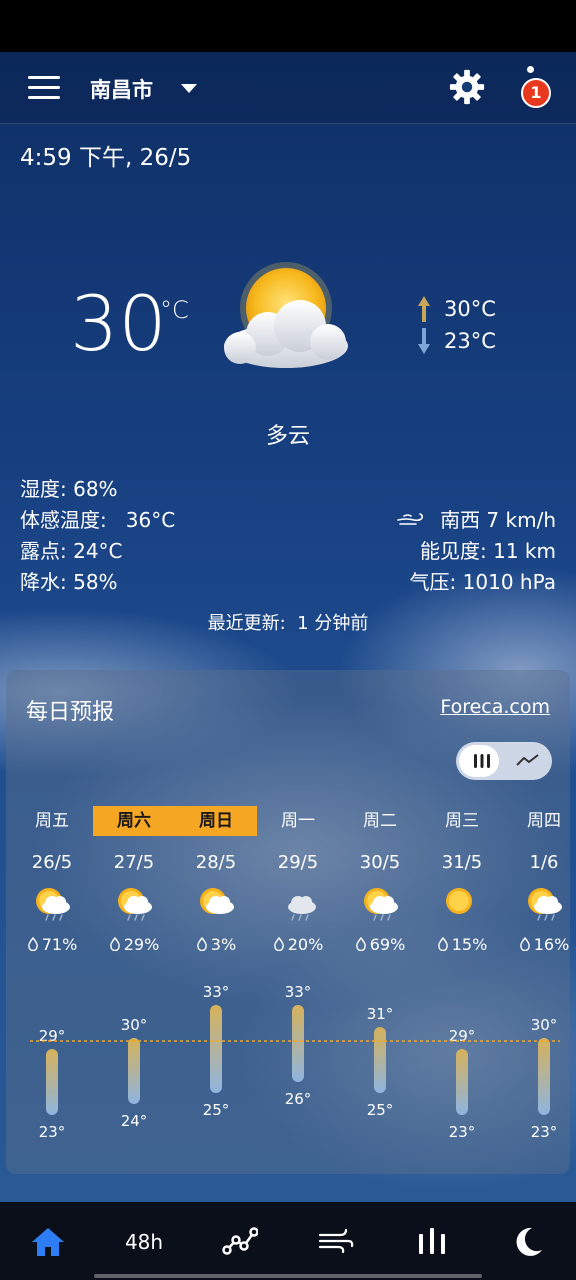 The width and height of the screenshot is (576, 1280). I want to click on bottom-navigation: 48h, so click(288, 1241).